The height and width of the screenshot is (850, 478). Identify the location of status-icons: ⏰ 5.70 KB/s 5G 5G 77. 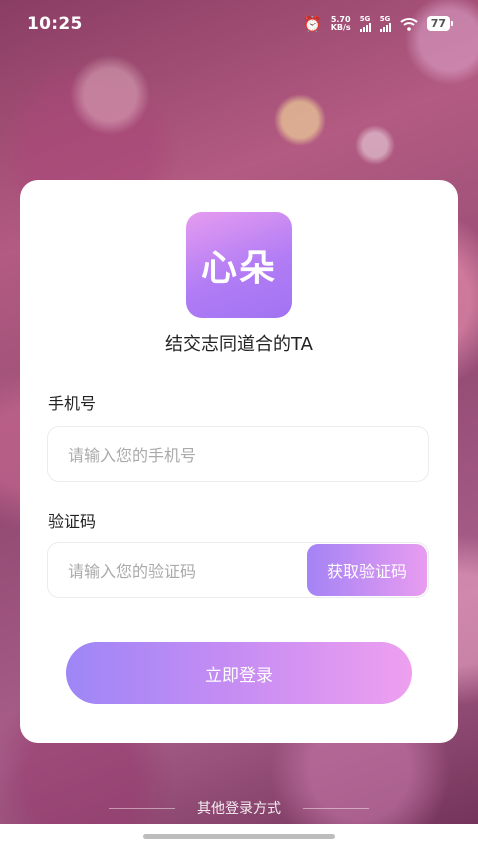
(378, 23).